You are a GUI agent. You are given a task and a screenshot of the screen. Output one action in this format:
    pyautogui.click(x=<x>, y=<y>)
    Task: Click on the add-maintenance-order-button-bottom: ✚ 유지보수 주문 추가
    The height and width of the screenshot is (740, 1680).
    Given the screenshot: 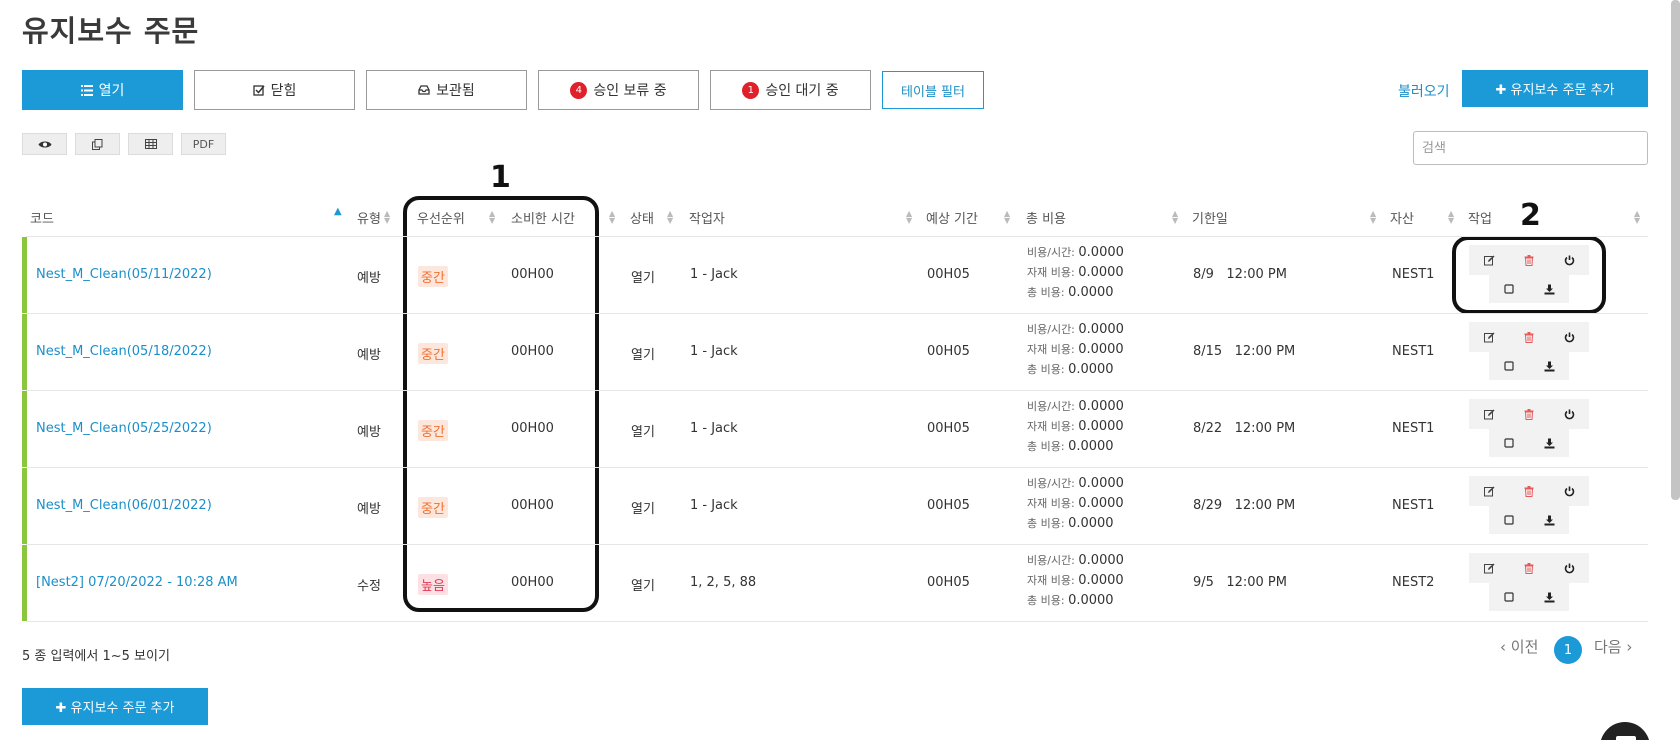 What is the action you would take?
    pyautogui.click(x=115, y=706)
    